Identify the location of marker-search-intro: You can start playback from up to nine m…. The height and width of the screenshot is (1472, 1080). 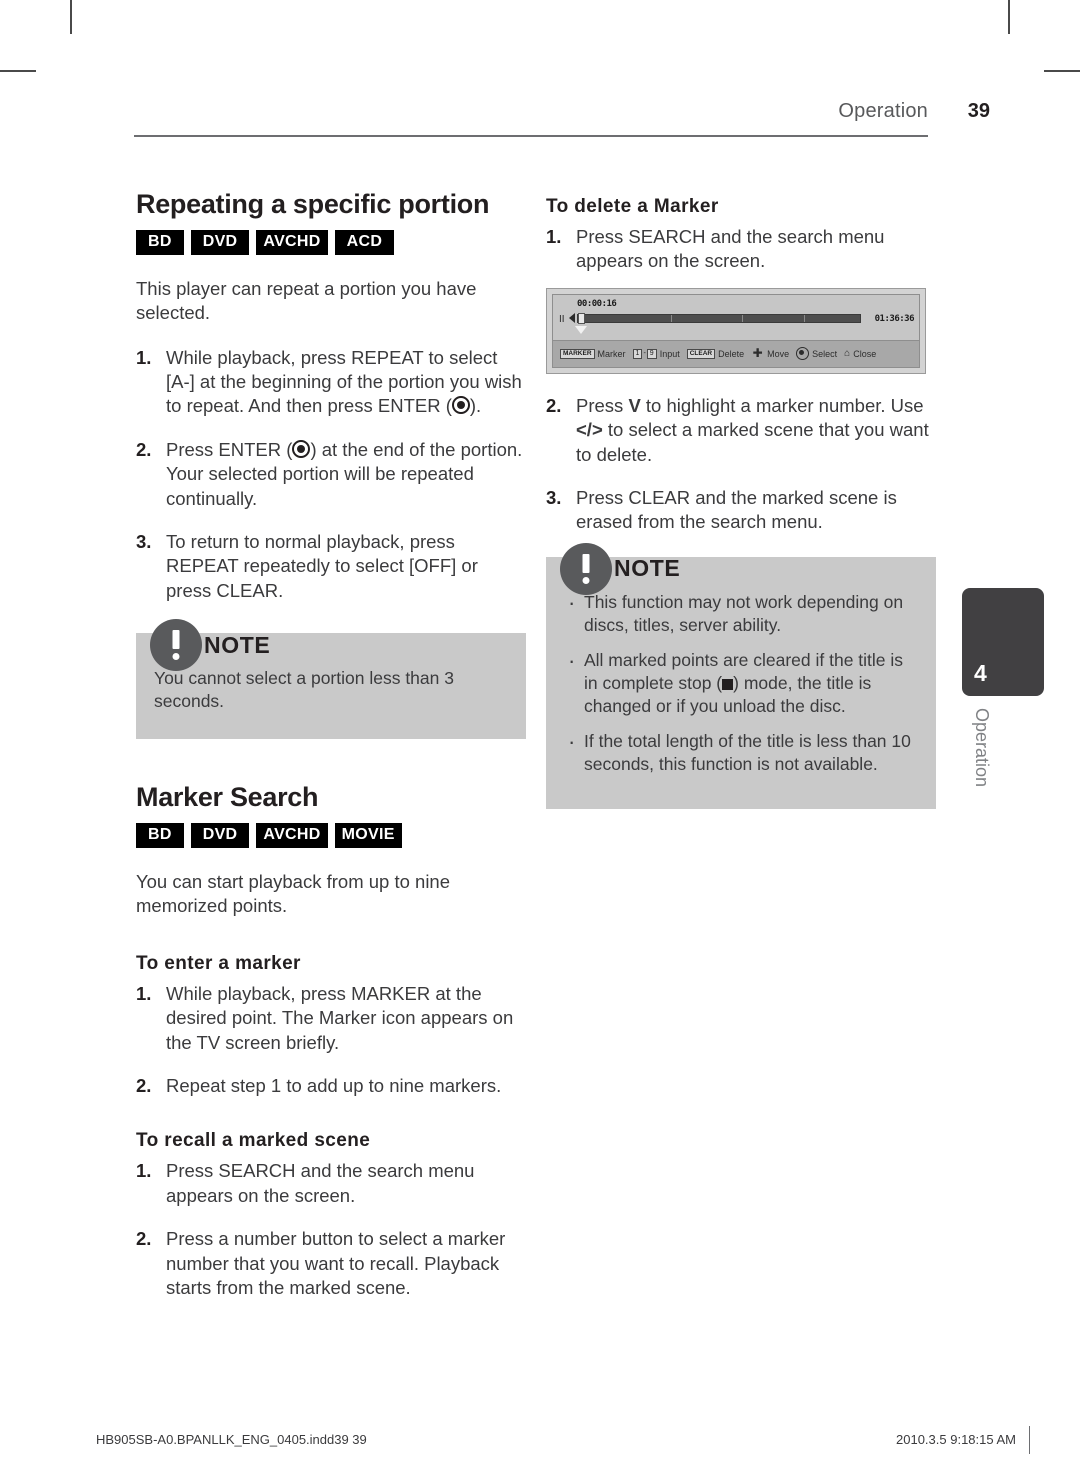
(293, 894).